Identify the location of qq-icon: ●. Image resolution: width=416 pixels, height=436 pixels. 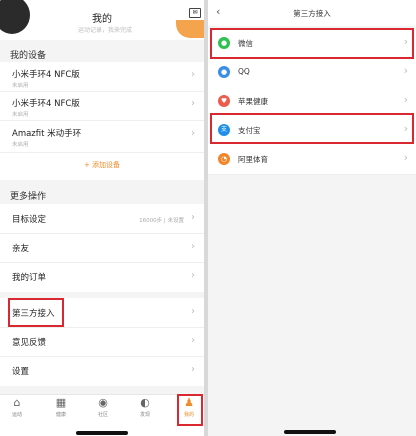
(224, 72).